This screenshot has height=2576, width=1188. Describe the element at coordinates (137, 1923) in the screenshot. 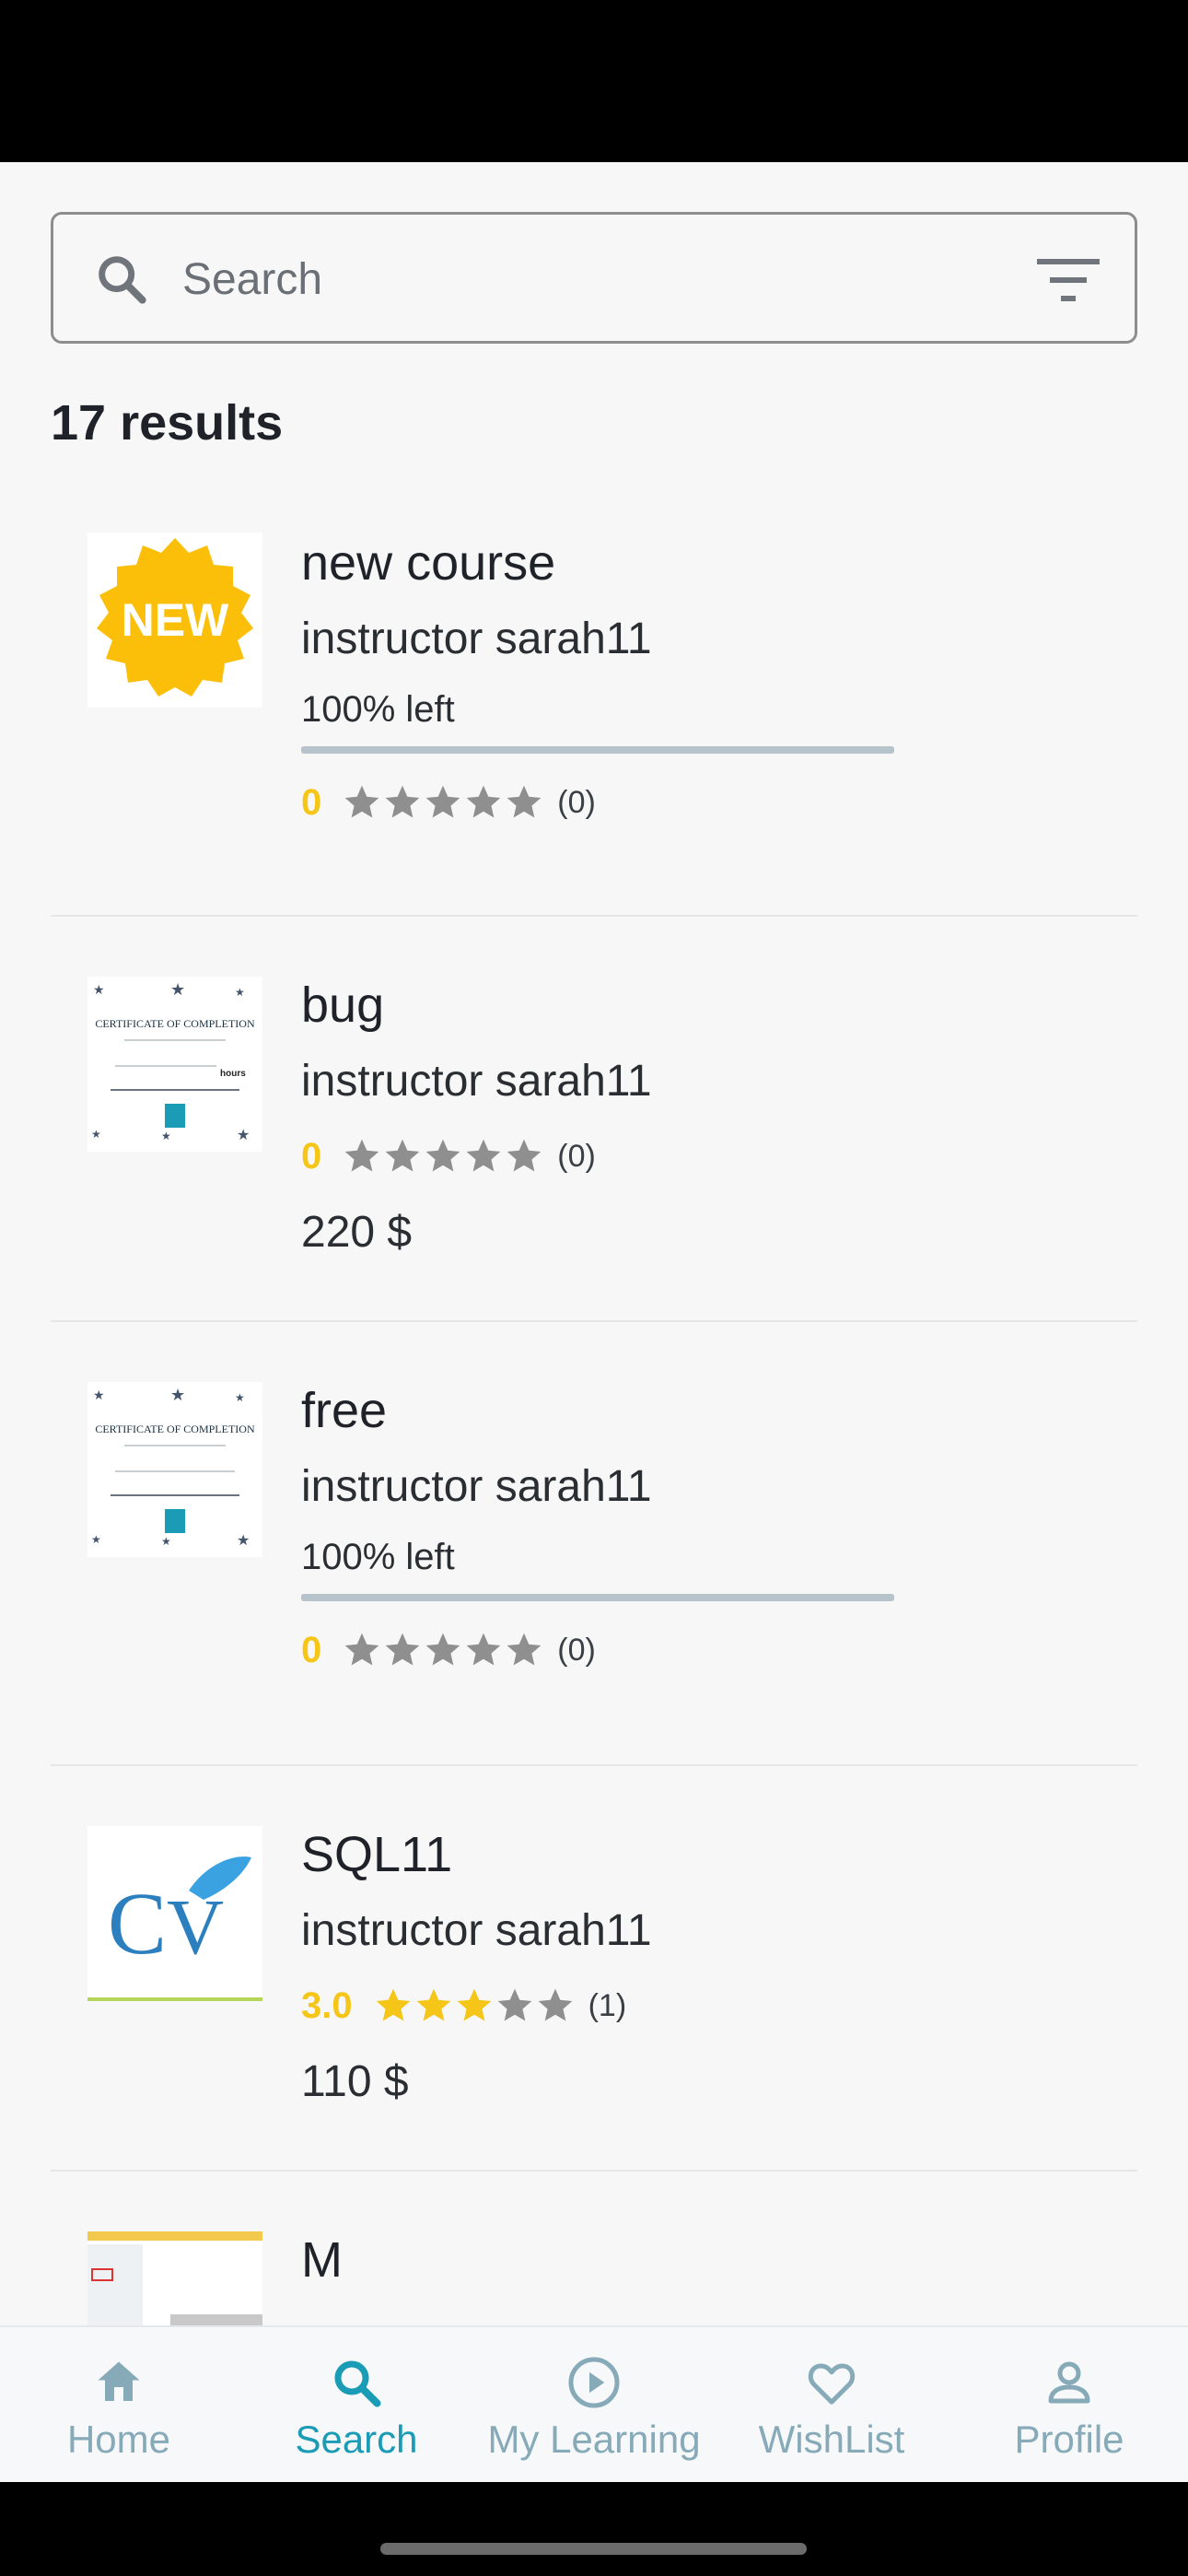

I see `svg-text: C` at that location.